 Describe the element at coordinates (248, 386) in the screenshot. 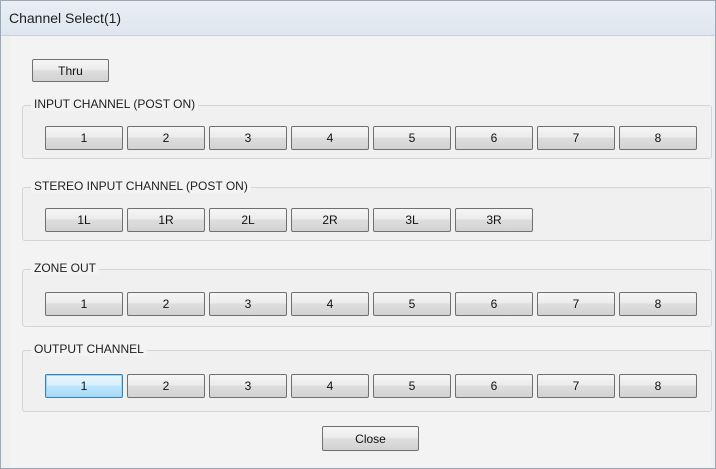

I see `output-channel-button-3: 3` at that location.